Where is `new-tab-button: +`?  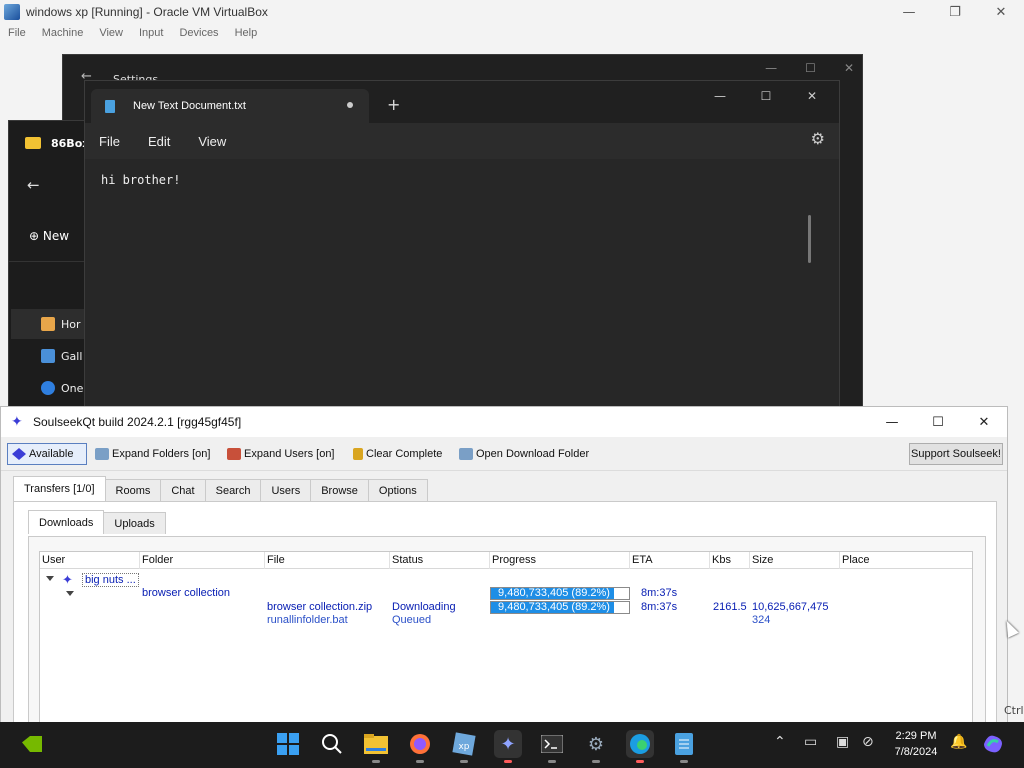
new-tab-button: + is located at coordinates (393, 104).